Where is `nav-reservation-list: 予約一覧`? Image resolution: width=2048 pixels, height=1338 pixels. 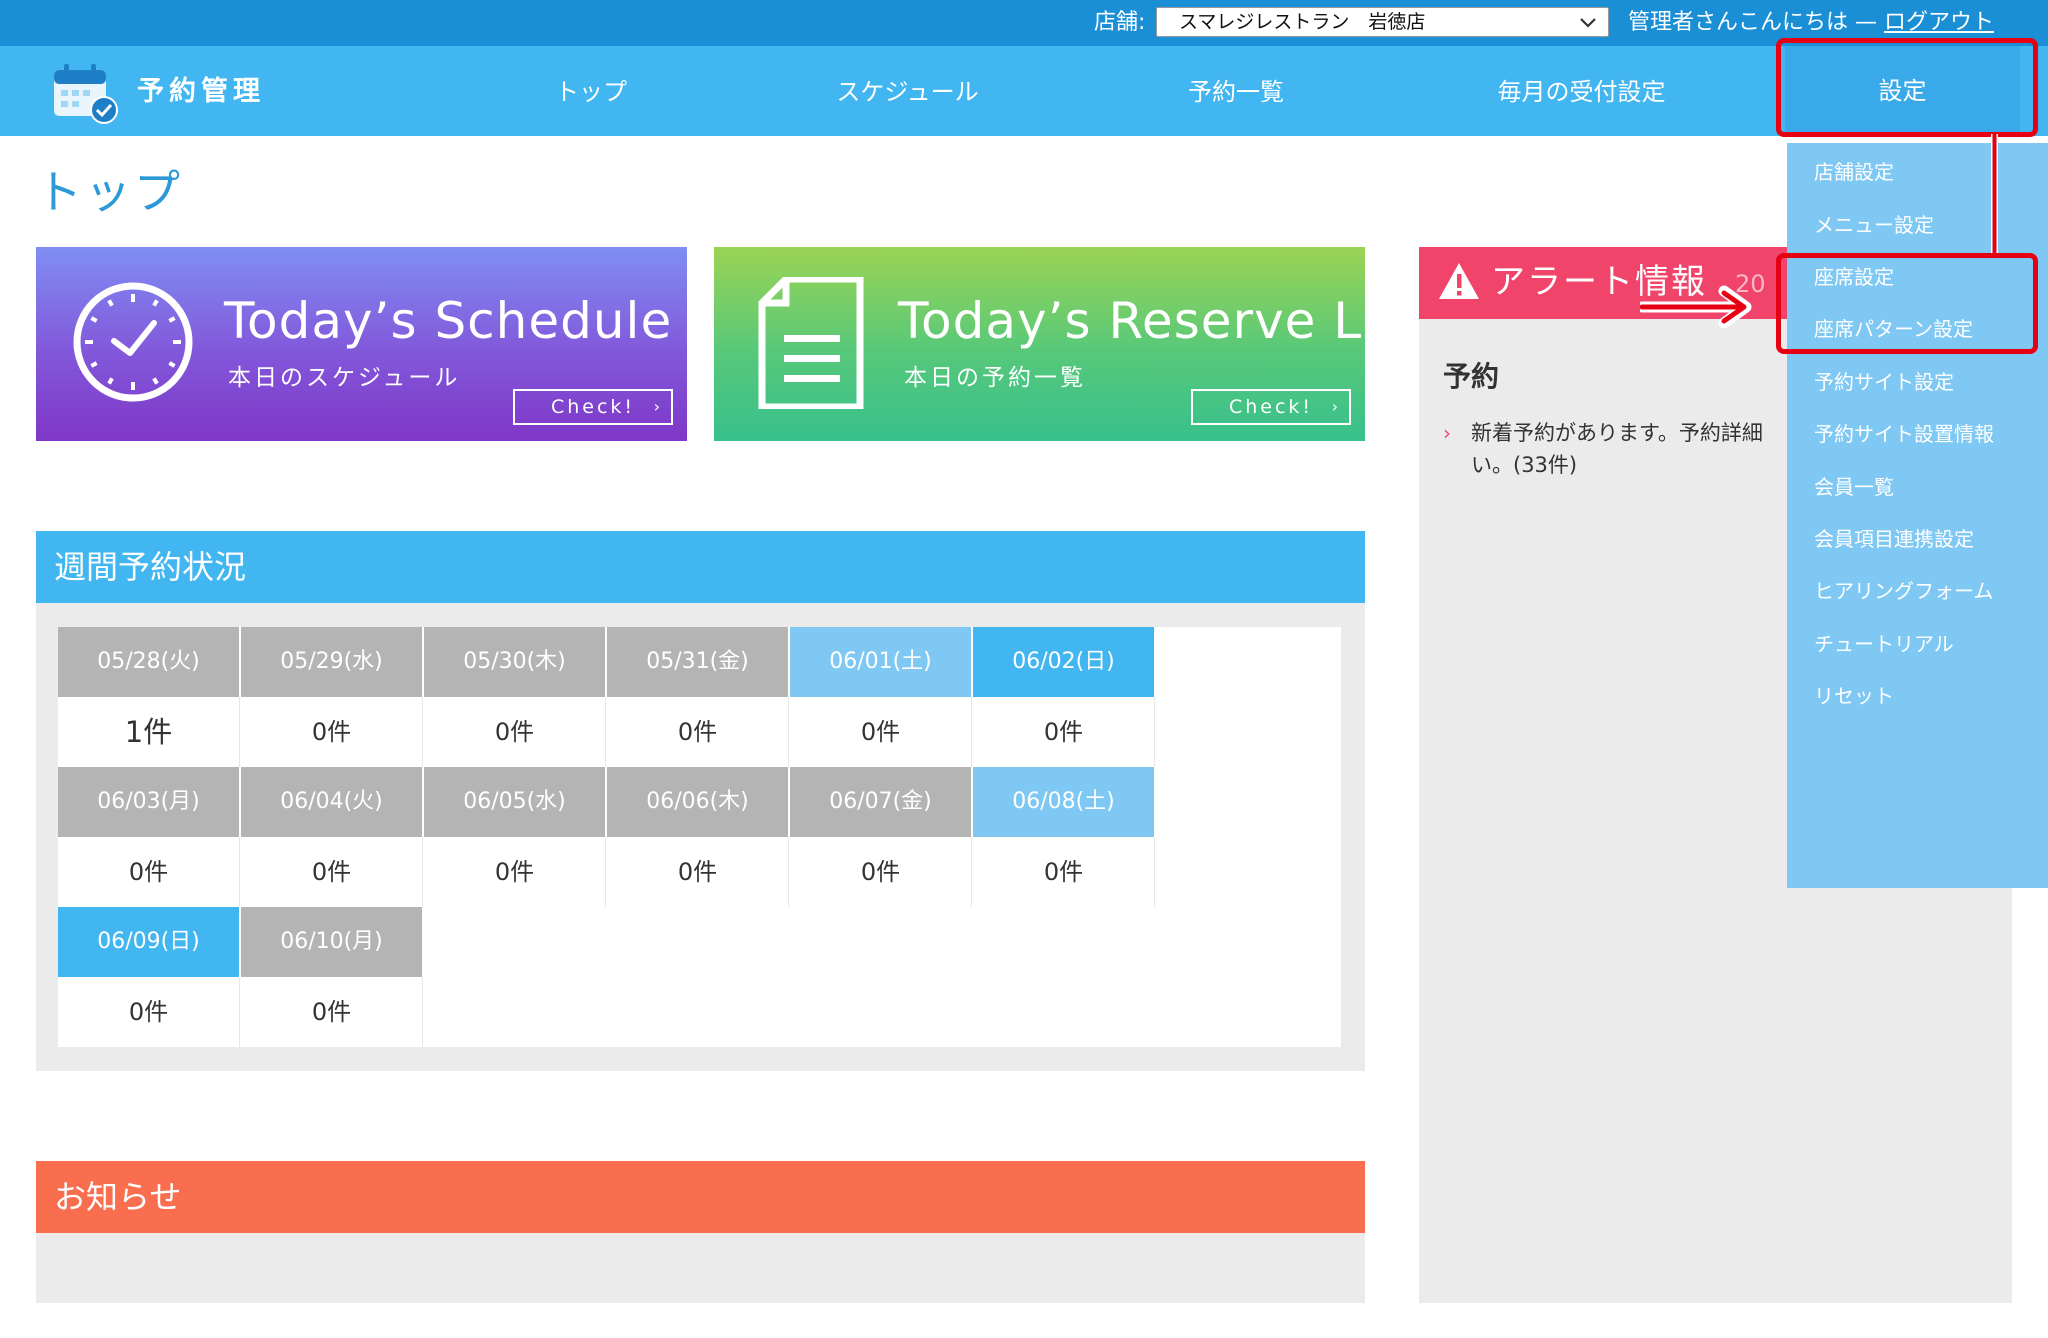
nav-reservation-list: 予約一覧 is located at coordinates (1236, 92).